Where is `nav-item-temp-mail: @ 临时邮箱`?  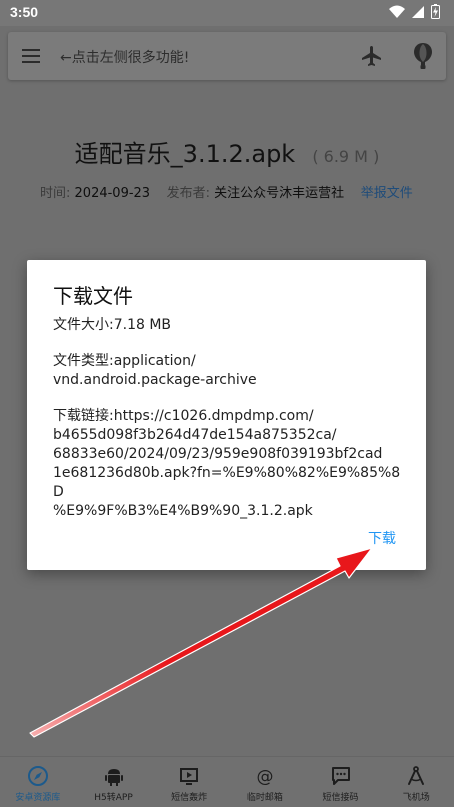 nav-item-temp-mail: @ 临时邮箱 is located at coordinates (265, 782).